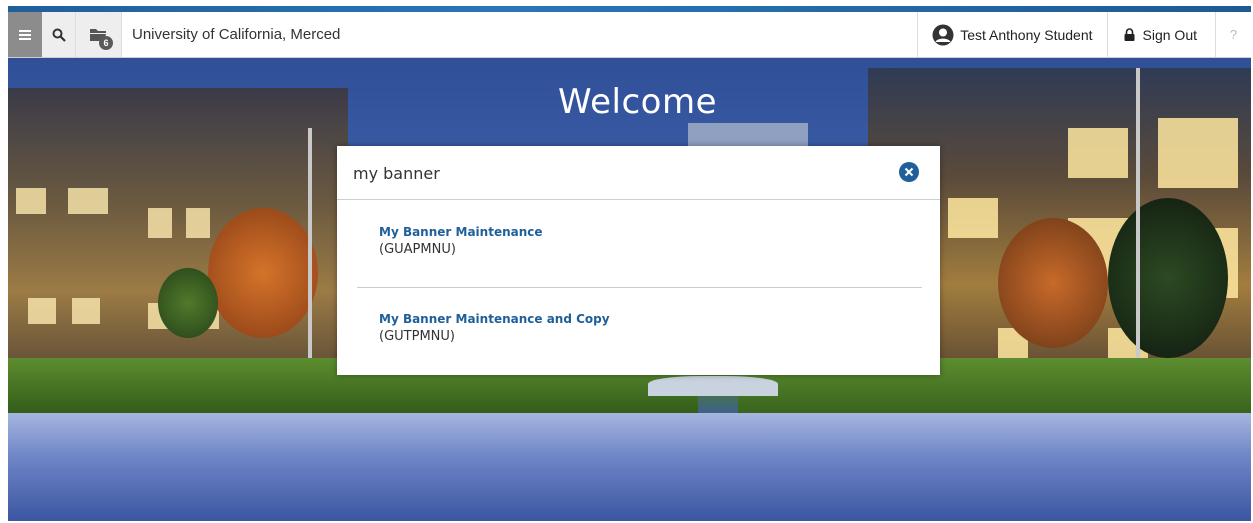 The image size is (1253, 523). I want to click on recent-count-badge: 6, so click(106, 43).